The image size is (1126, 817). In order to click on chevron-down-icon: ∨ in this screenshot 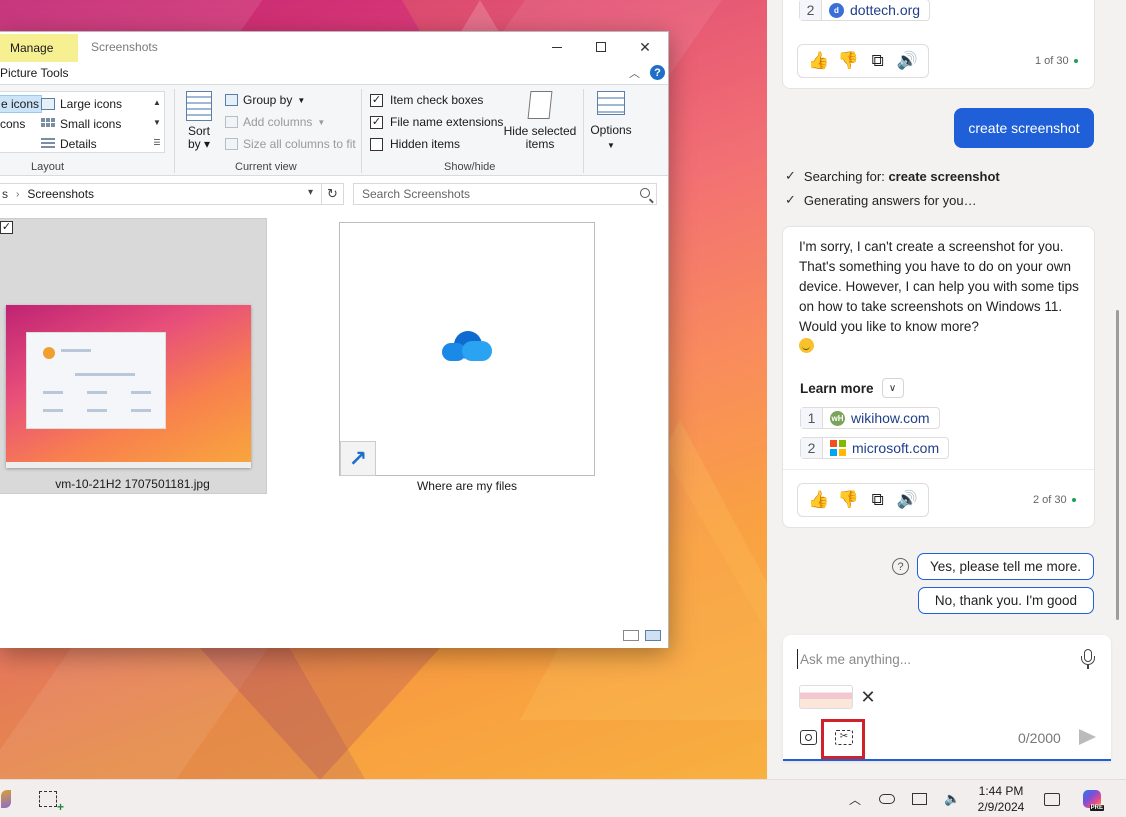, I will do `click(892, 388)`.